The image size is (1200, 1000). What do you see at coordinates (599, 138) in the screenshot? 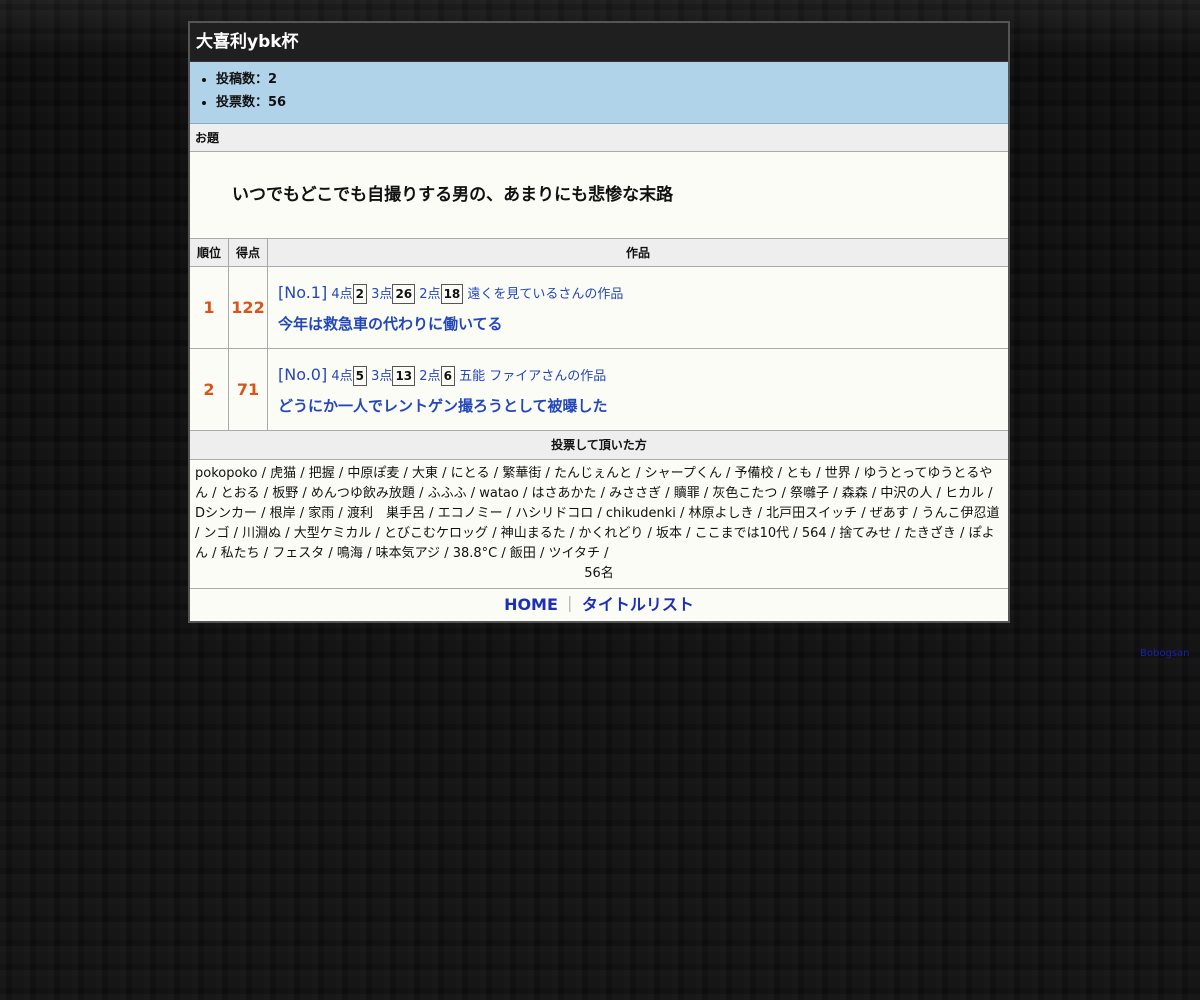
I see `theme-header: お題` at bounding box center [599, 138].